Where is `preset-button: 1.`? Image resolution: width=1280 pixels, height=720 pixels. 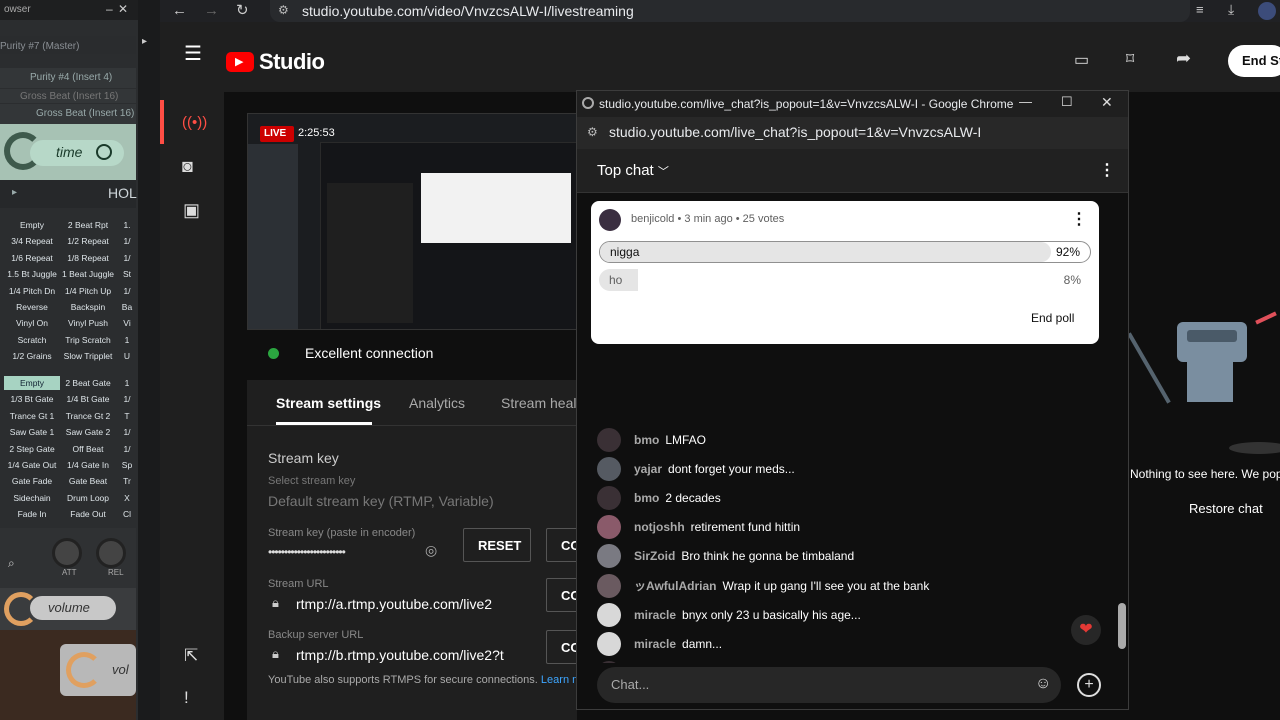 preset-button: 1. is located at coordinates (127, 225).